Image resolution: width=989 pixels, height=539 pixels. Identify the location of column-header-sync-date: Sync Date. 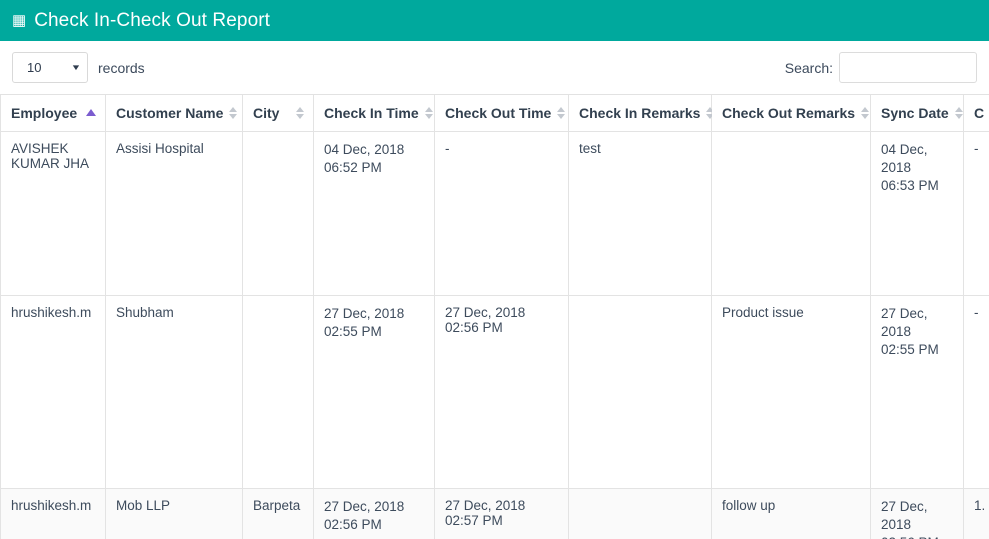
(917, 113).